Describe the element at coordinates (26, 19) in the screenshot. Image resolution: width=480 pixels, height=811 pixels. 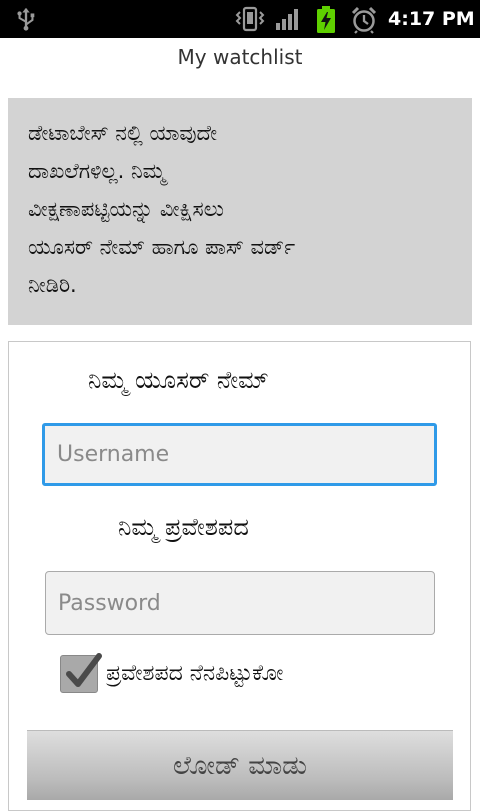
I see `usb-icon` at that location.